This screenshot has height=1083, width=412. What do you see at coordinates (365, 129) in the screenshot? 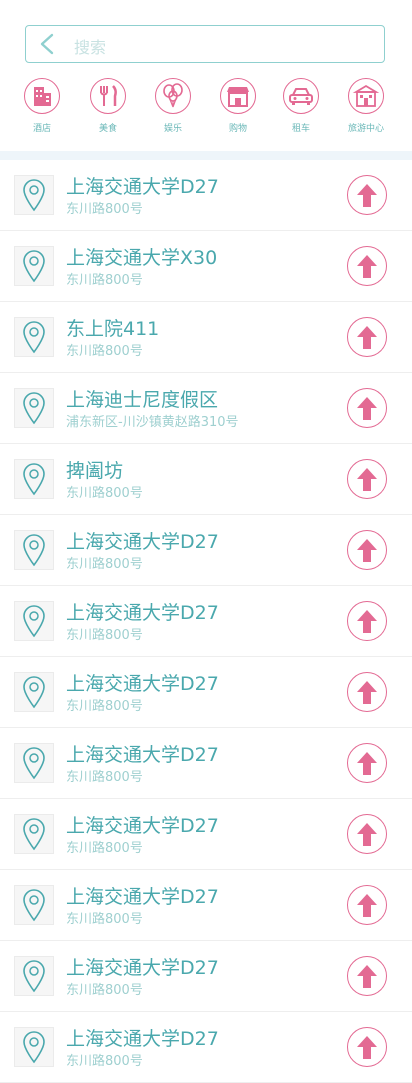
I see `category-label: 旅游中心` at bounding box center [365, 129].